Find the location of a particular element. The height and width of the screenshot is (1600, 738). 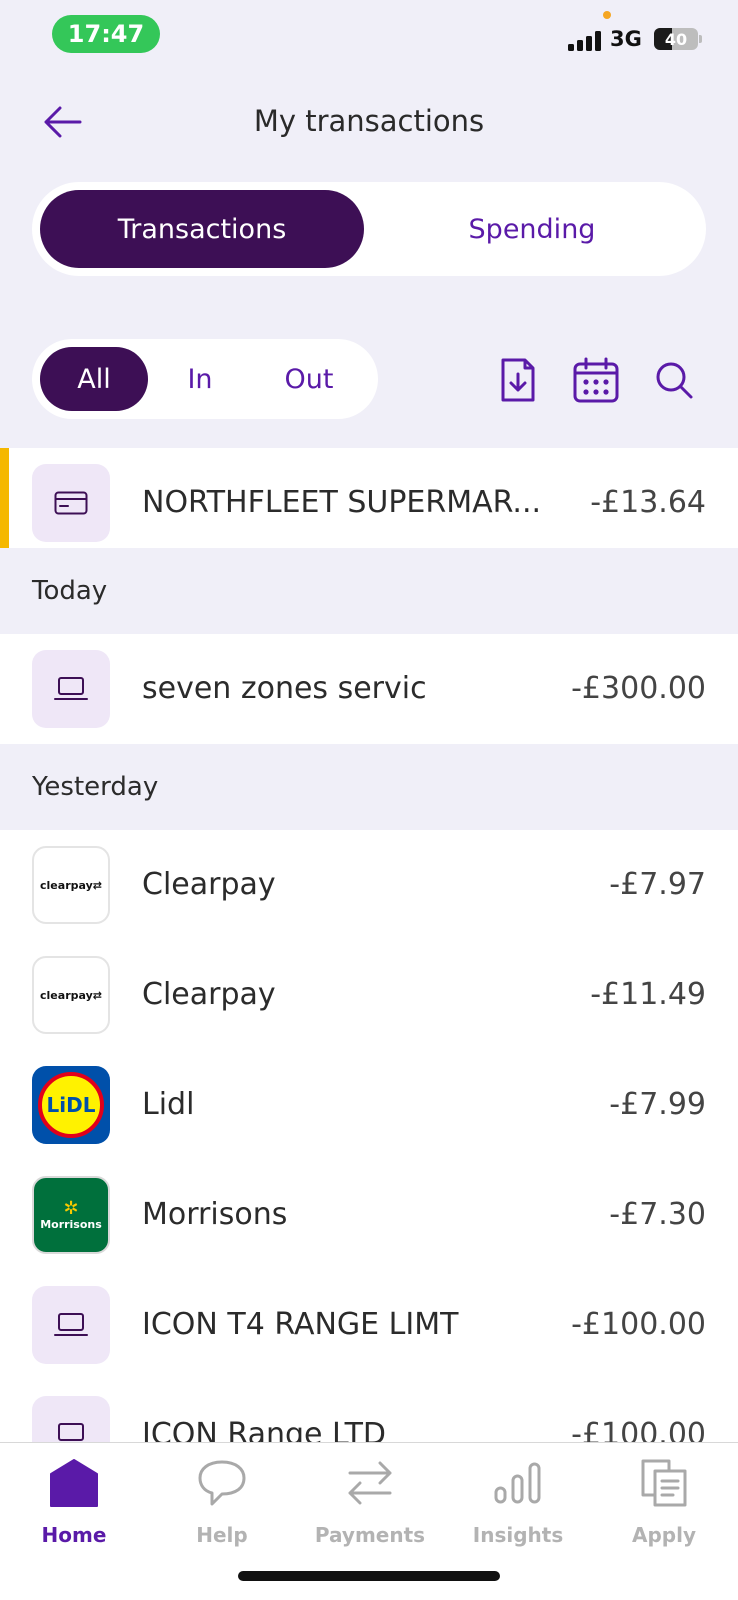

logo-text: Morrisons is located at coordinates (71, 1224).